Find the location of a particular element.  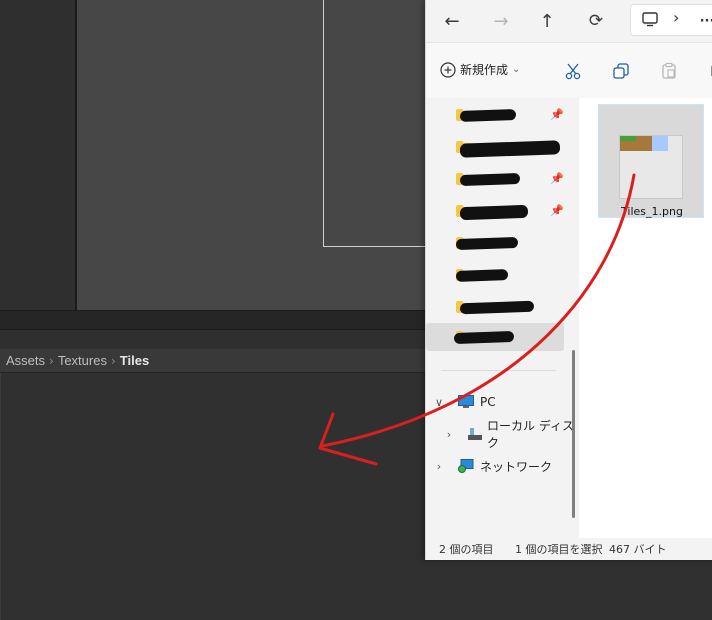

status-size: 467 バイト is located at coordinates (638, 549).